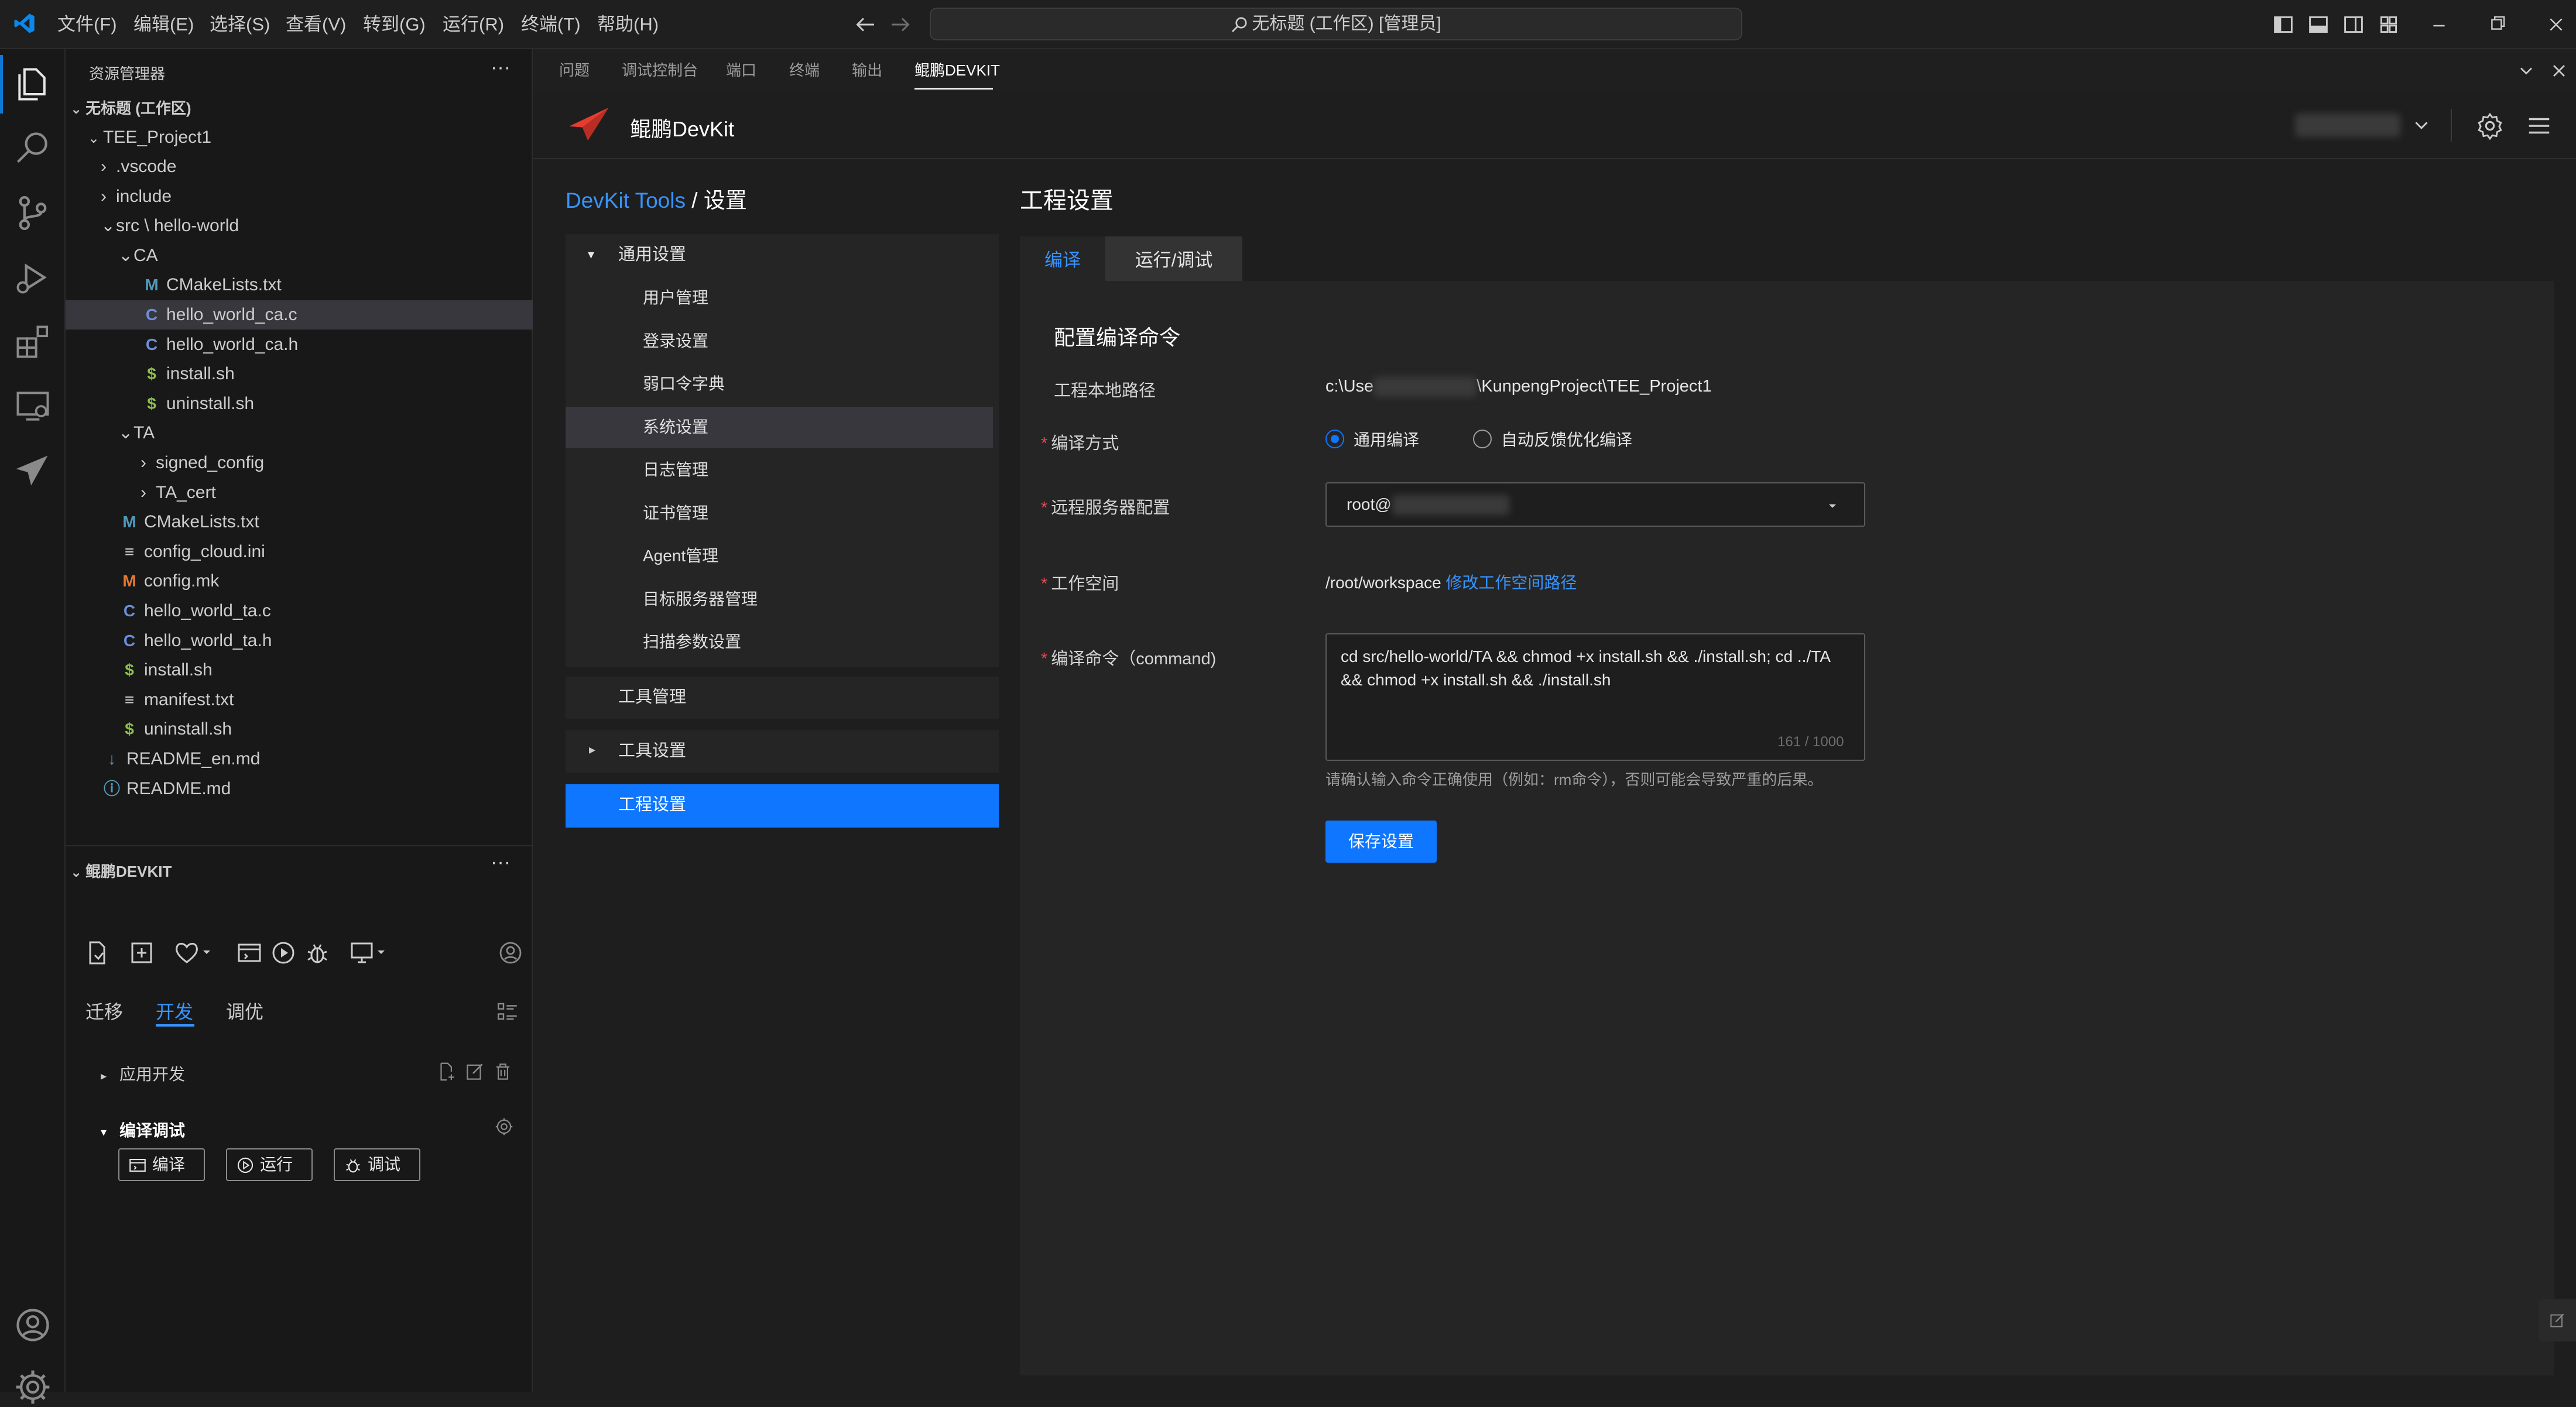  What do you see at coordinates (510, 953) in the screenshot?
I see `user-account-icon` at bounding box center [510, 953].